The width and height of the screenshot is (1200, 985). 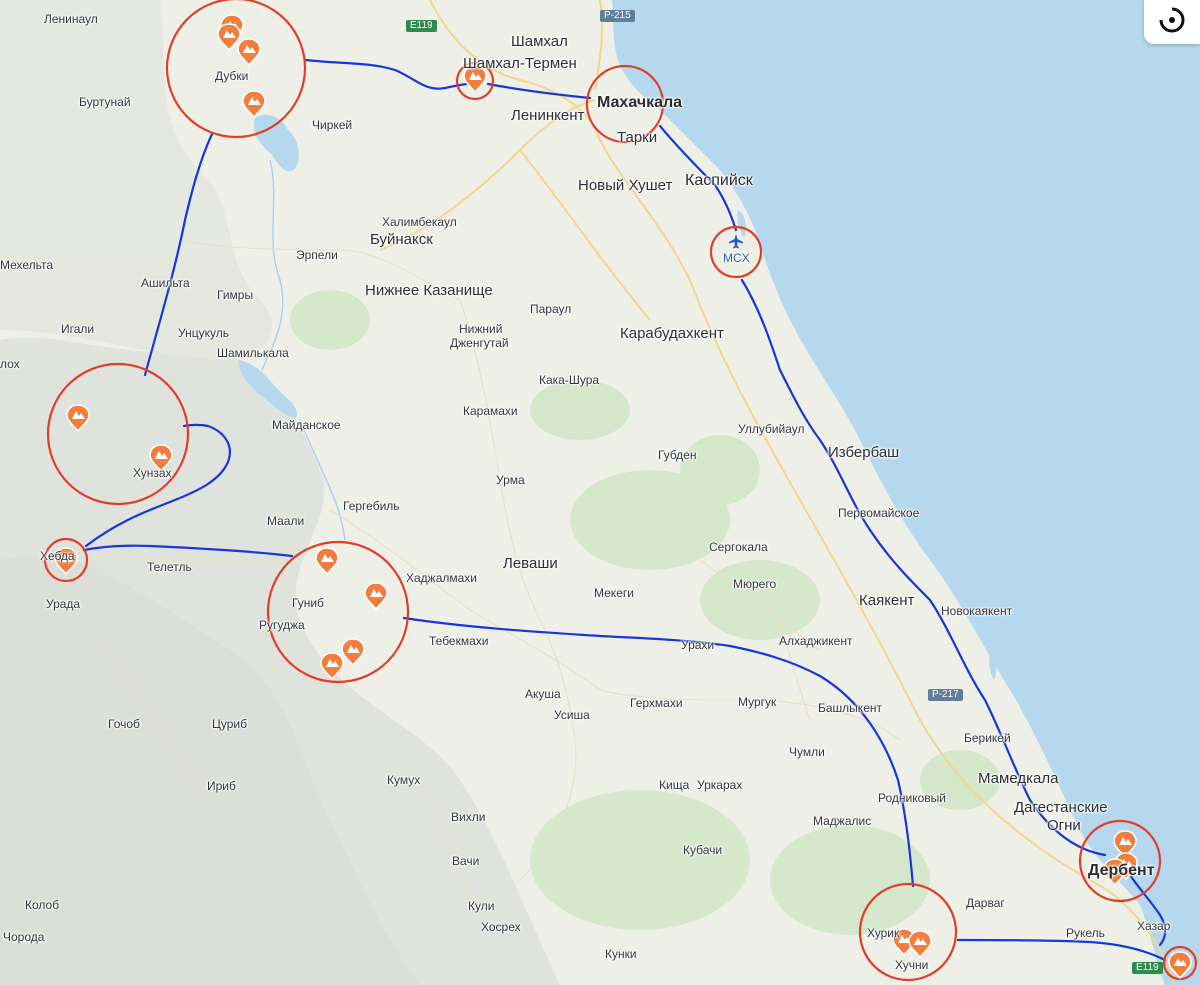 I want to click on place-label: Кубачи, so click(x=703, y=850).